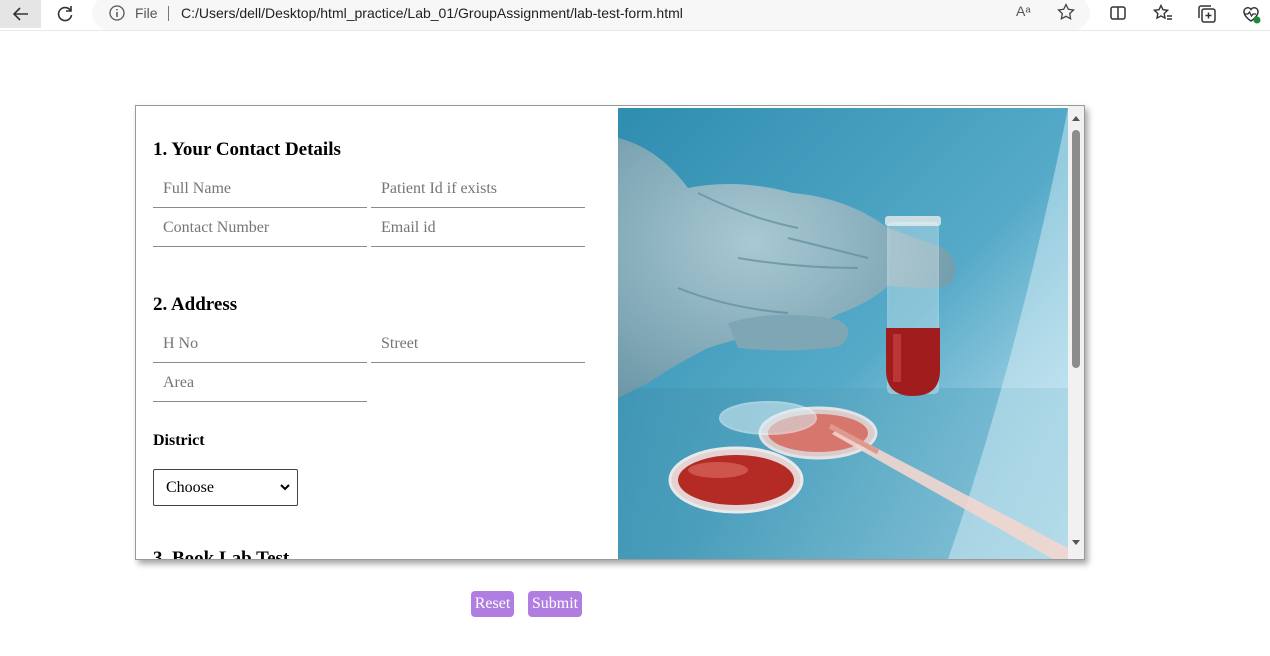  I want to click on email-field, so click(478, 228).